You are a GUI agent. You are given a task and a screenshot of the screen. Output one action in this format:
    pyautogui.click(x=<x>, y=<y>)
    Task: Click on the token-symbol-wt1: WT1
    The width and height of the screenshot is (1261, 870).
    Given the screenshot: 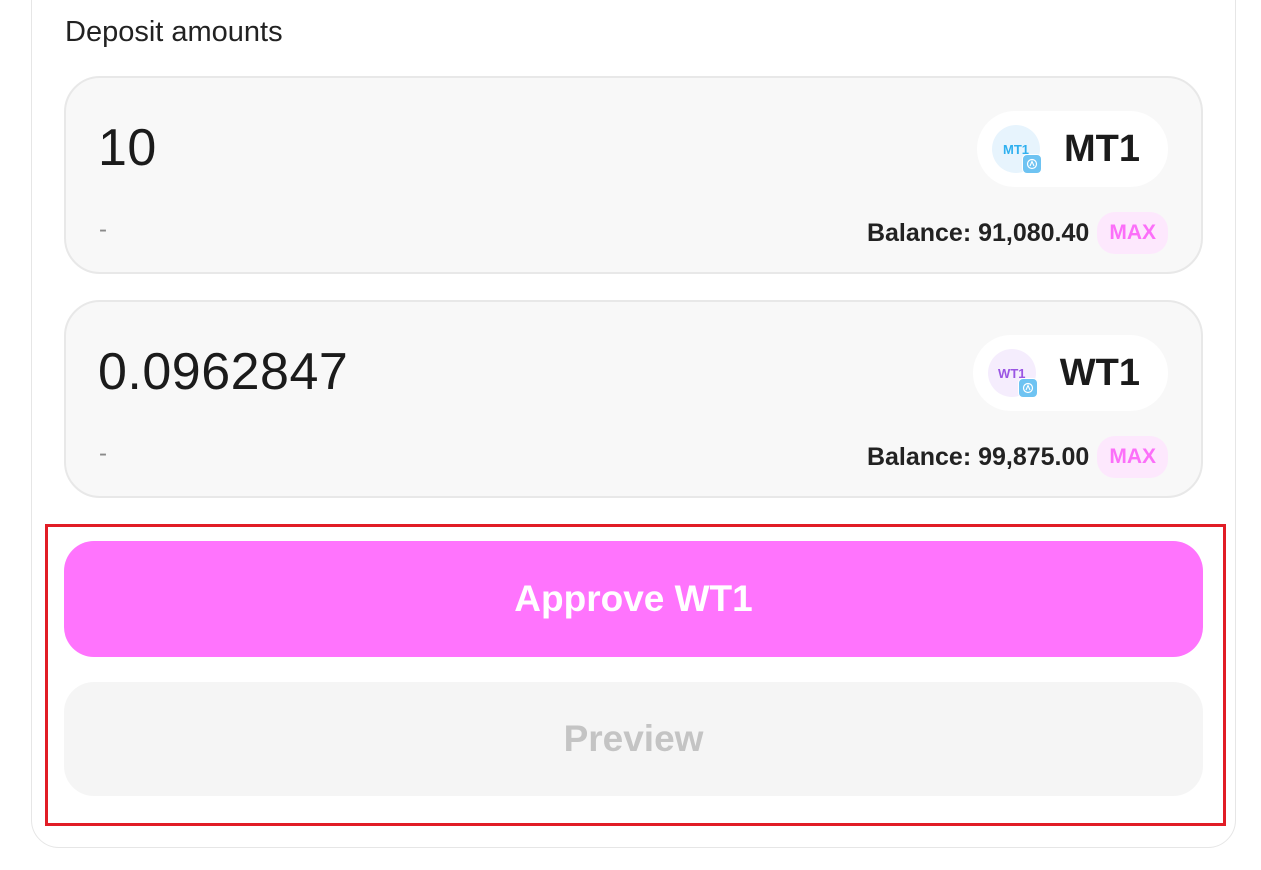 What is the action you would take?
    pyautogui.click(x=1099, y=372)
    